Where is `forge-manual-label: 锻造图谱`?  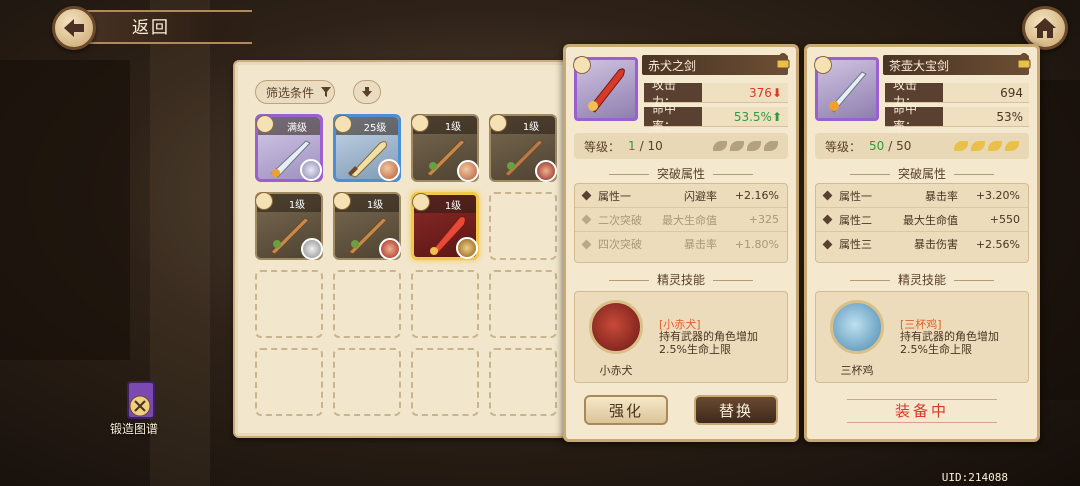 forge-manual-label: 锻造图谱 is located at coordinates (134, 428).